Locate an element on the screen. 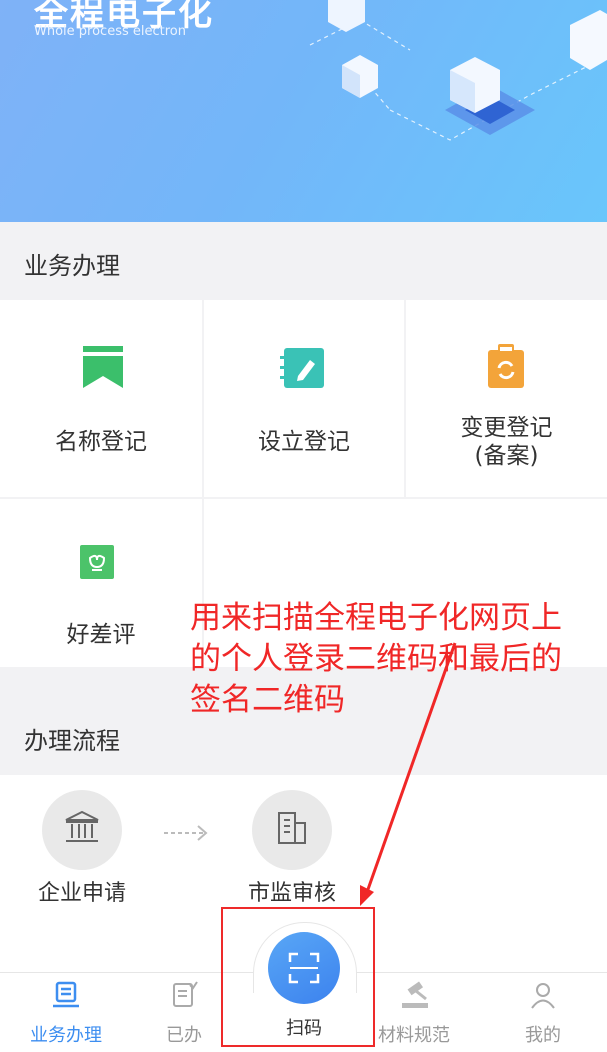 The width and height of the screenshot is (607, 1052). flow-step-1-label: 企业申请 is located at coordinates (81, 893).